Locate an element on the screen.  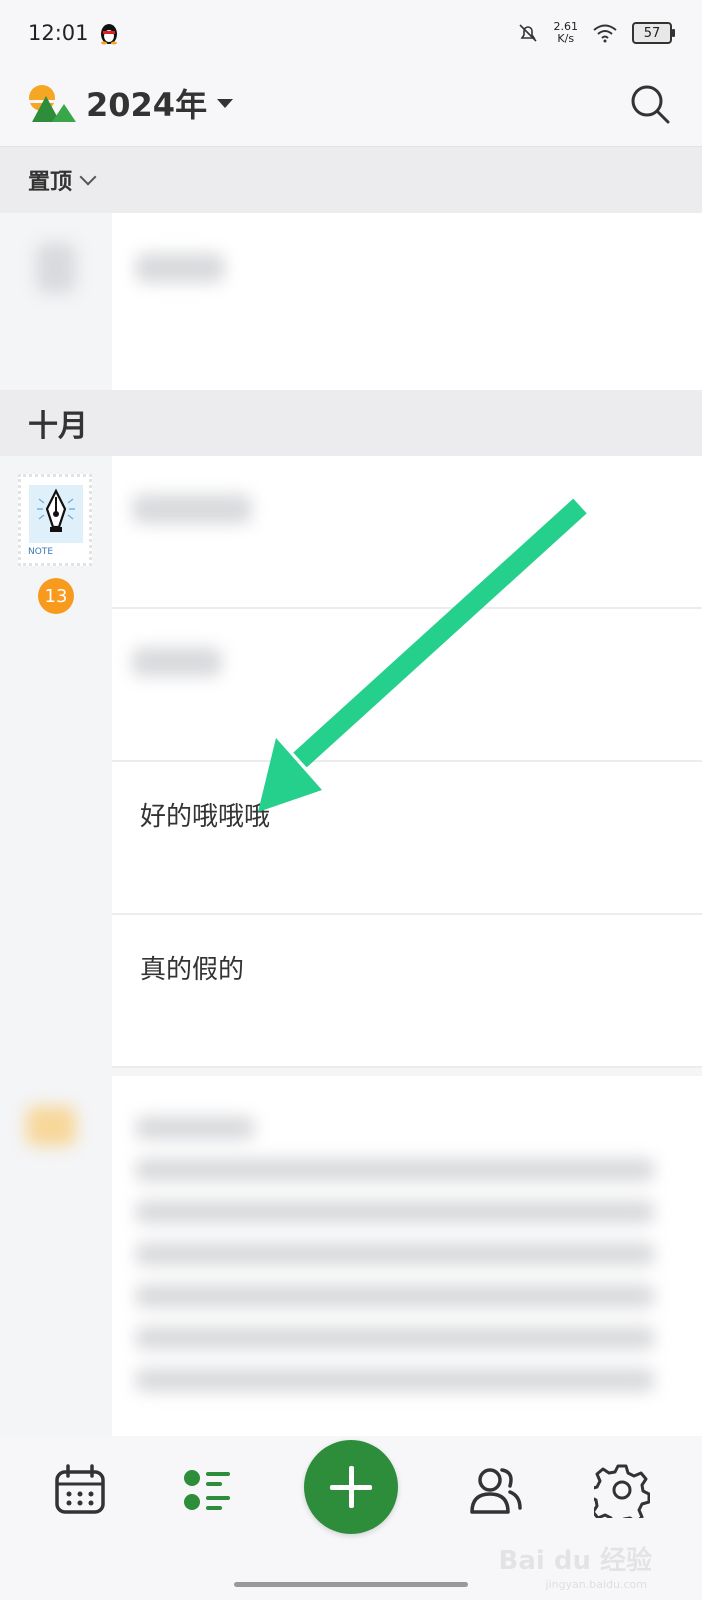
month-header: 十月 is located at coordinates (351, 423).